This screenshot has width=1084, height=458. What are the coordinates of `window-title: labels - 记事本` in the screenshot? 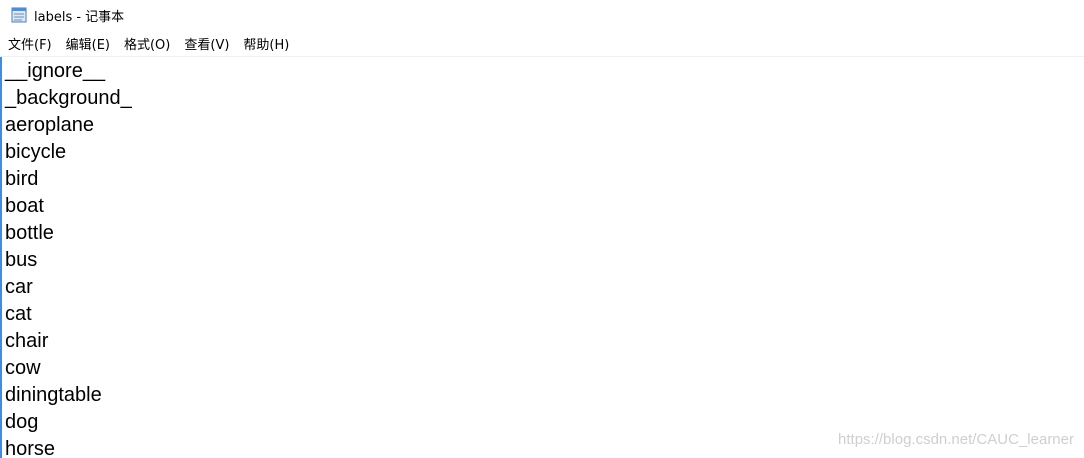 It's located at (79, 17).